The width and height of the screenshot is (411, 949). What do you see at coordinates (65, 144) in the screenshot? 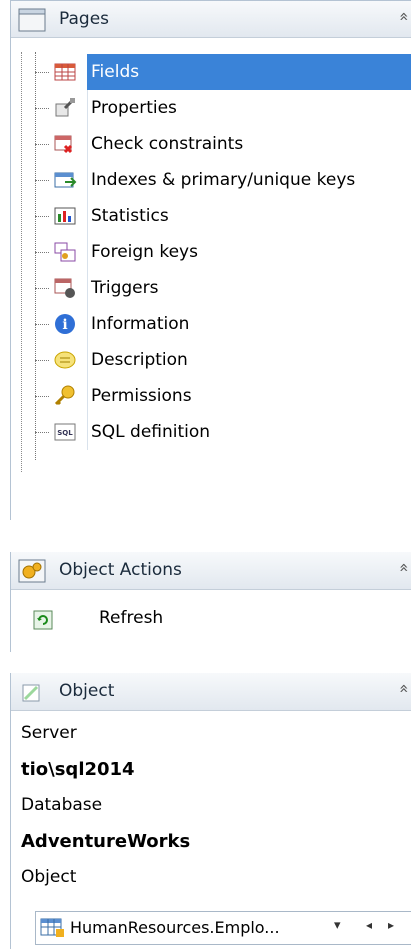
I see `check-constraints-icon` at bounding box center [65, 144].